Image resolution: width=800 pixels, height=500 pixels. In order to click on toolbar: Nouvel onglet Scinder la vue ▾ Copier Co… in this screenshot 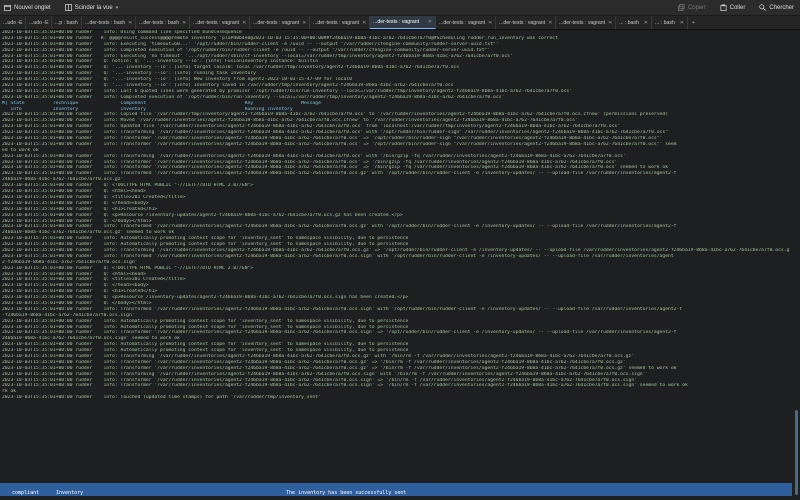, I will do `click(400, 8)`.